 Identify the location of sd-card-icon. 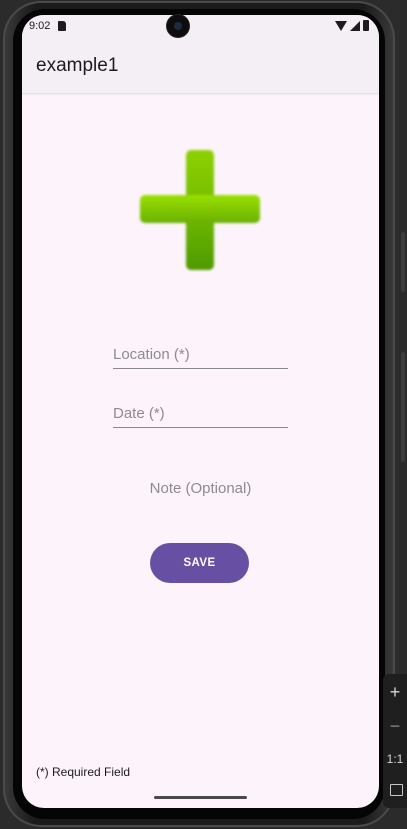
(62, 26).